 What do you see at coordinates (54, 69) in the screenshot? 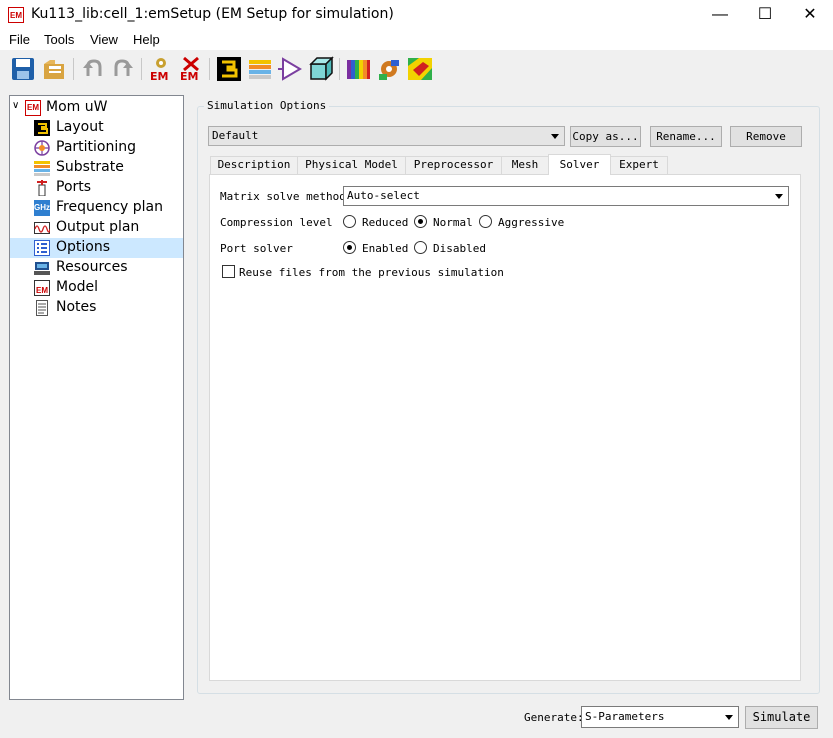
I see `open-icon` at bounding box center [54, 69].